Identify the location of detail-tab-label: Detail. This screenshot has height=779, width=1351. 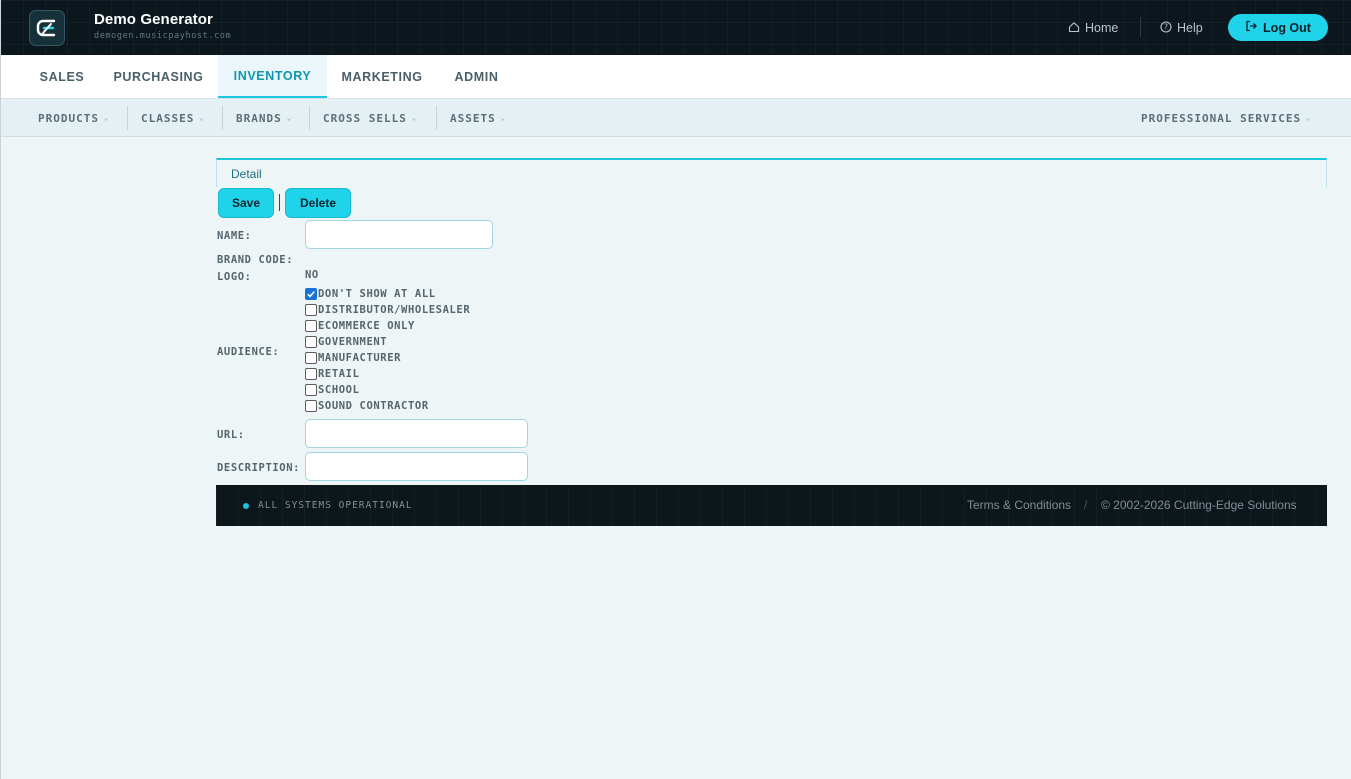
(246, 174).